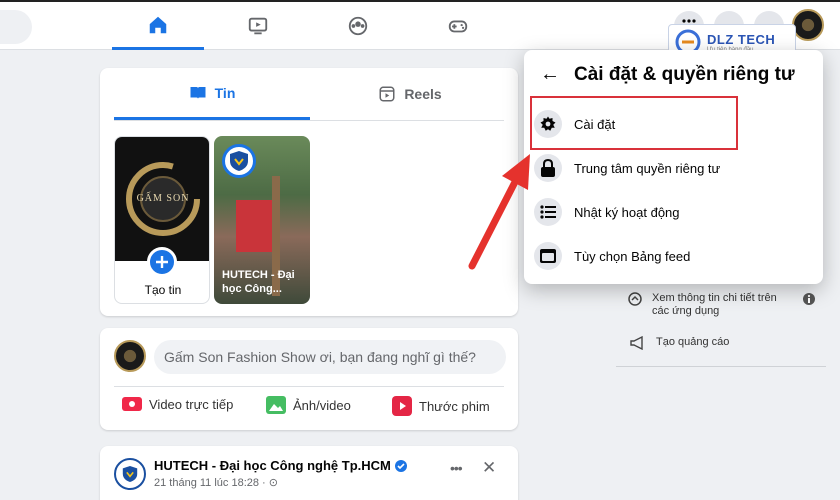 The image size is (840, 500). Describe the element at coordinates (550, 74) in the screenshot. I see `back-button: ←` at that location.